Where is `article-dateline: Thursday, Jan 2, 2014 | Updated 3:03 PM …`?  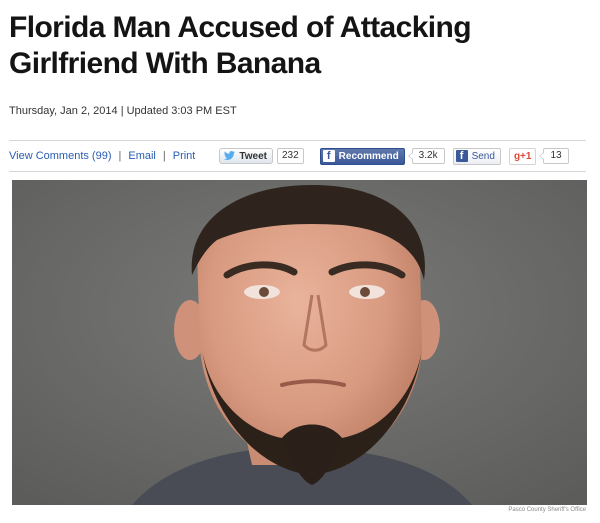
article-dateline: Thursday, Jan 2, 2014 | Updated 3:03 PM … is located at coordinates (123, 111).